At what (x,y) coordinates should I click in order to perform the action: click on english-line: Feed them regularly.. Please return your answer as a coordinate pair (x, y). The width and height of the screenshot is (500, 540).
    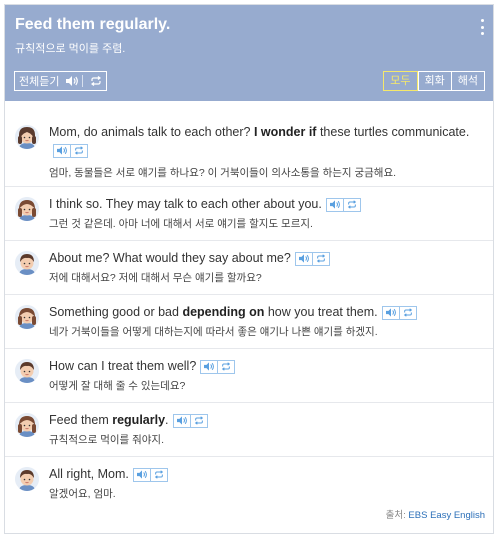
    Looking at the image, I should click on (265, 420).